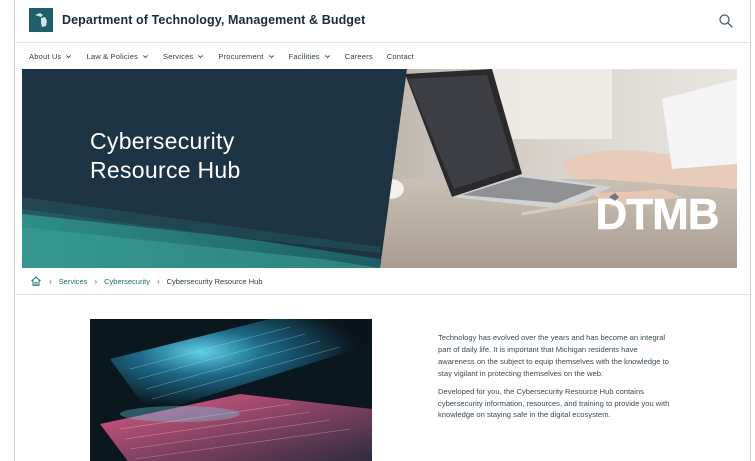 This screenshot has width=755, height=461. What do you see at coordinates (36, 281) in the screenshot?
I see `home-icon` at bounding box center [36, 281].